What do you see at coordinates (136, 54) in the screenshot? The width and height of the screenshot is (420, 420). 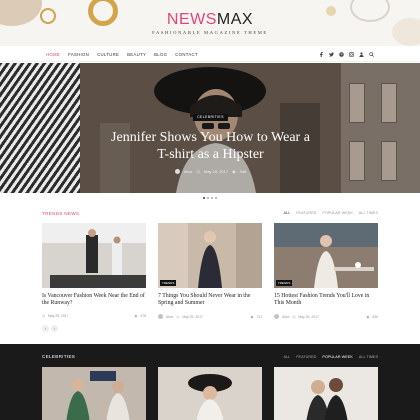 I see `nav-beauty: BEAUTY` at bounding box center [136, 54].